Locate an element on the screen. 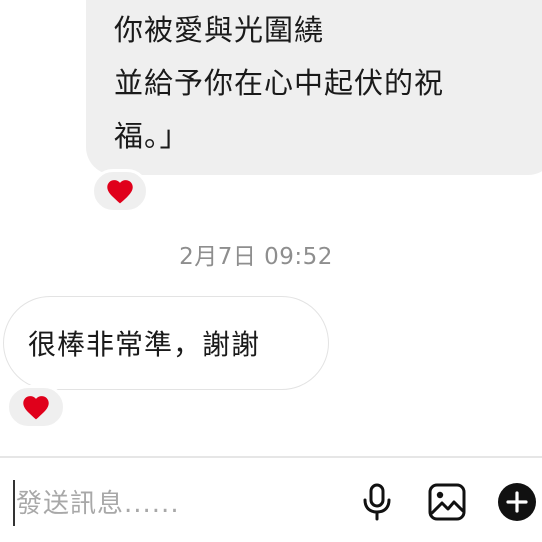  image-icon is located at coordinates (447, 502).